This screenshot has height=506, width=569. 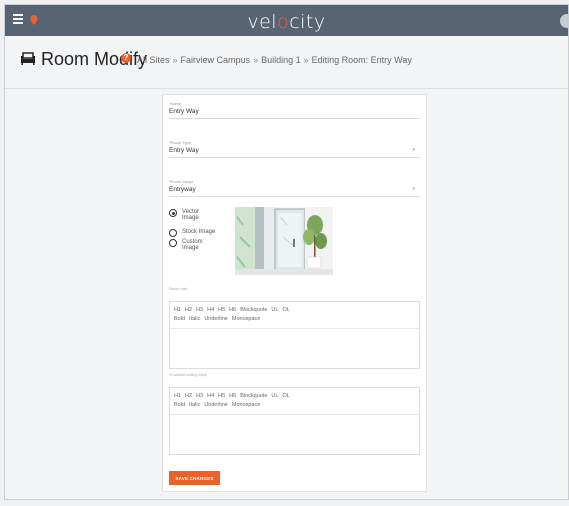 I want to click on breadcrumb-fairview-campus: Fairview Campus, so click(x=216, y=60).